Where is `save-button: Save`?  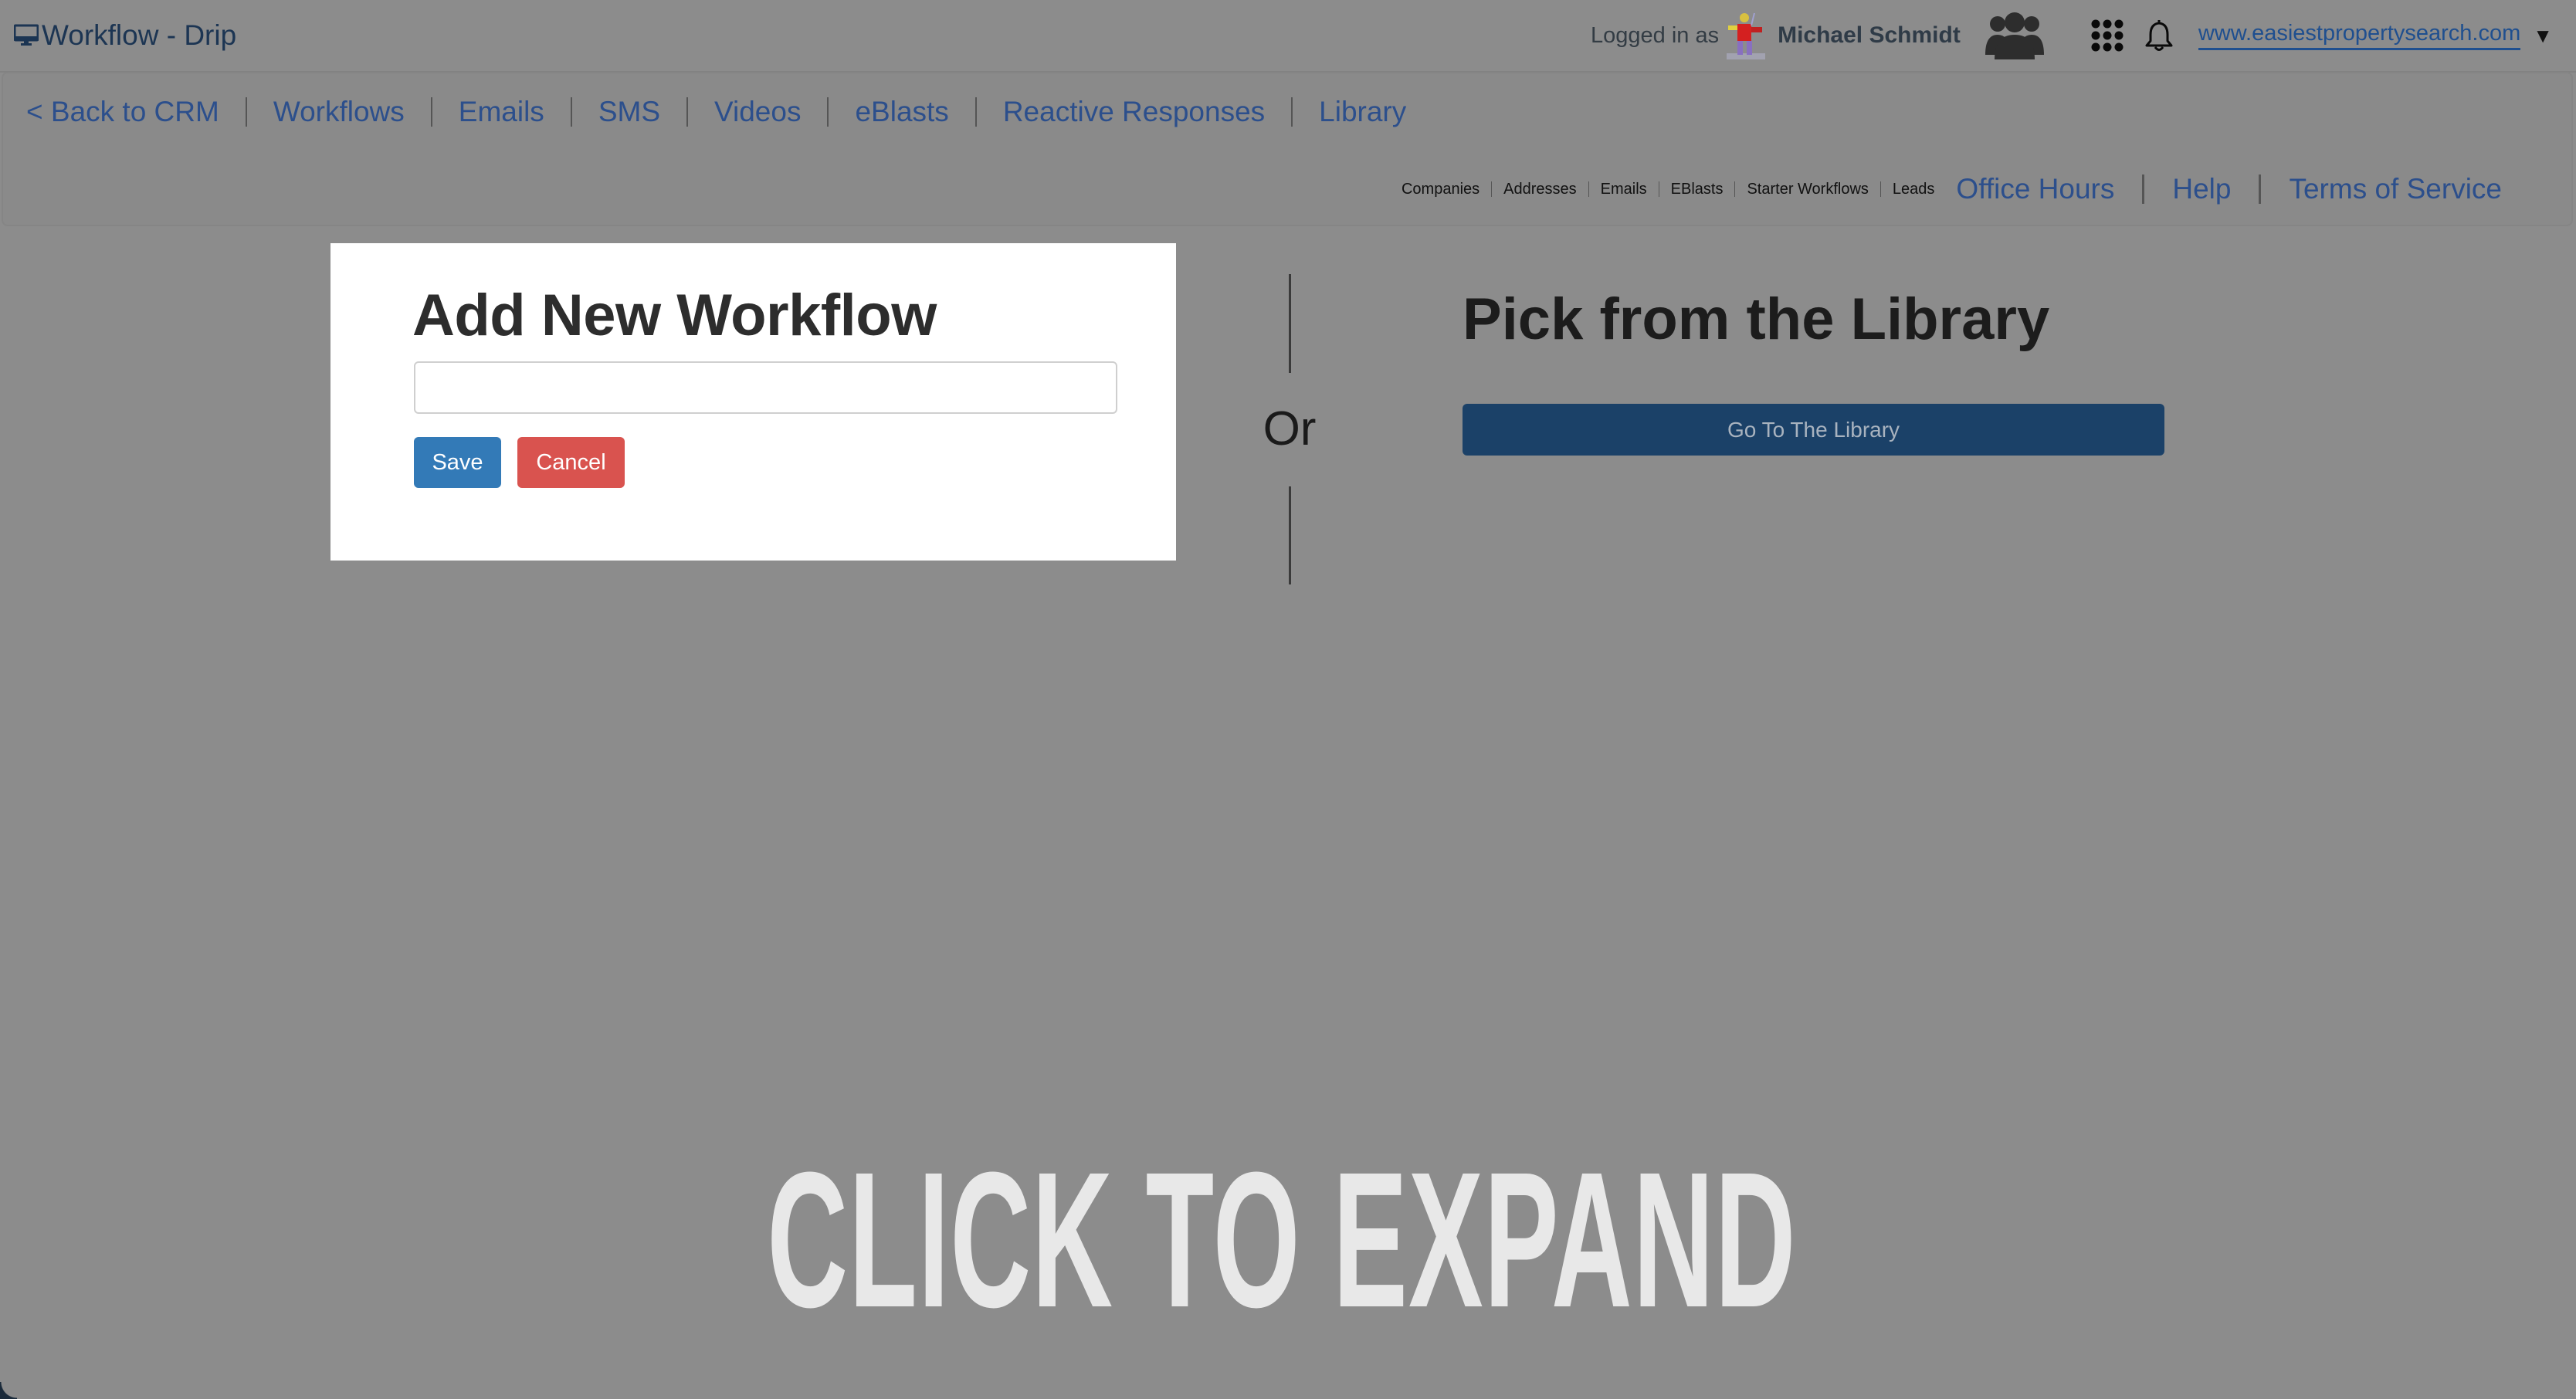
save-button: Save is located at coordinates (457, 462).